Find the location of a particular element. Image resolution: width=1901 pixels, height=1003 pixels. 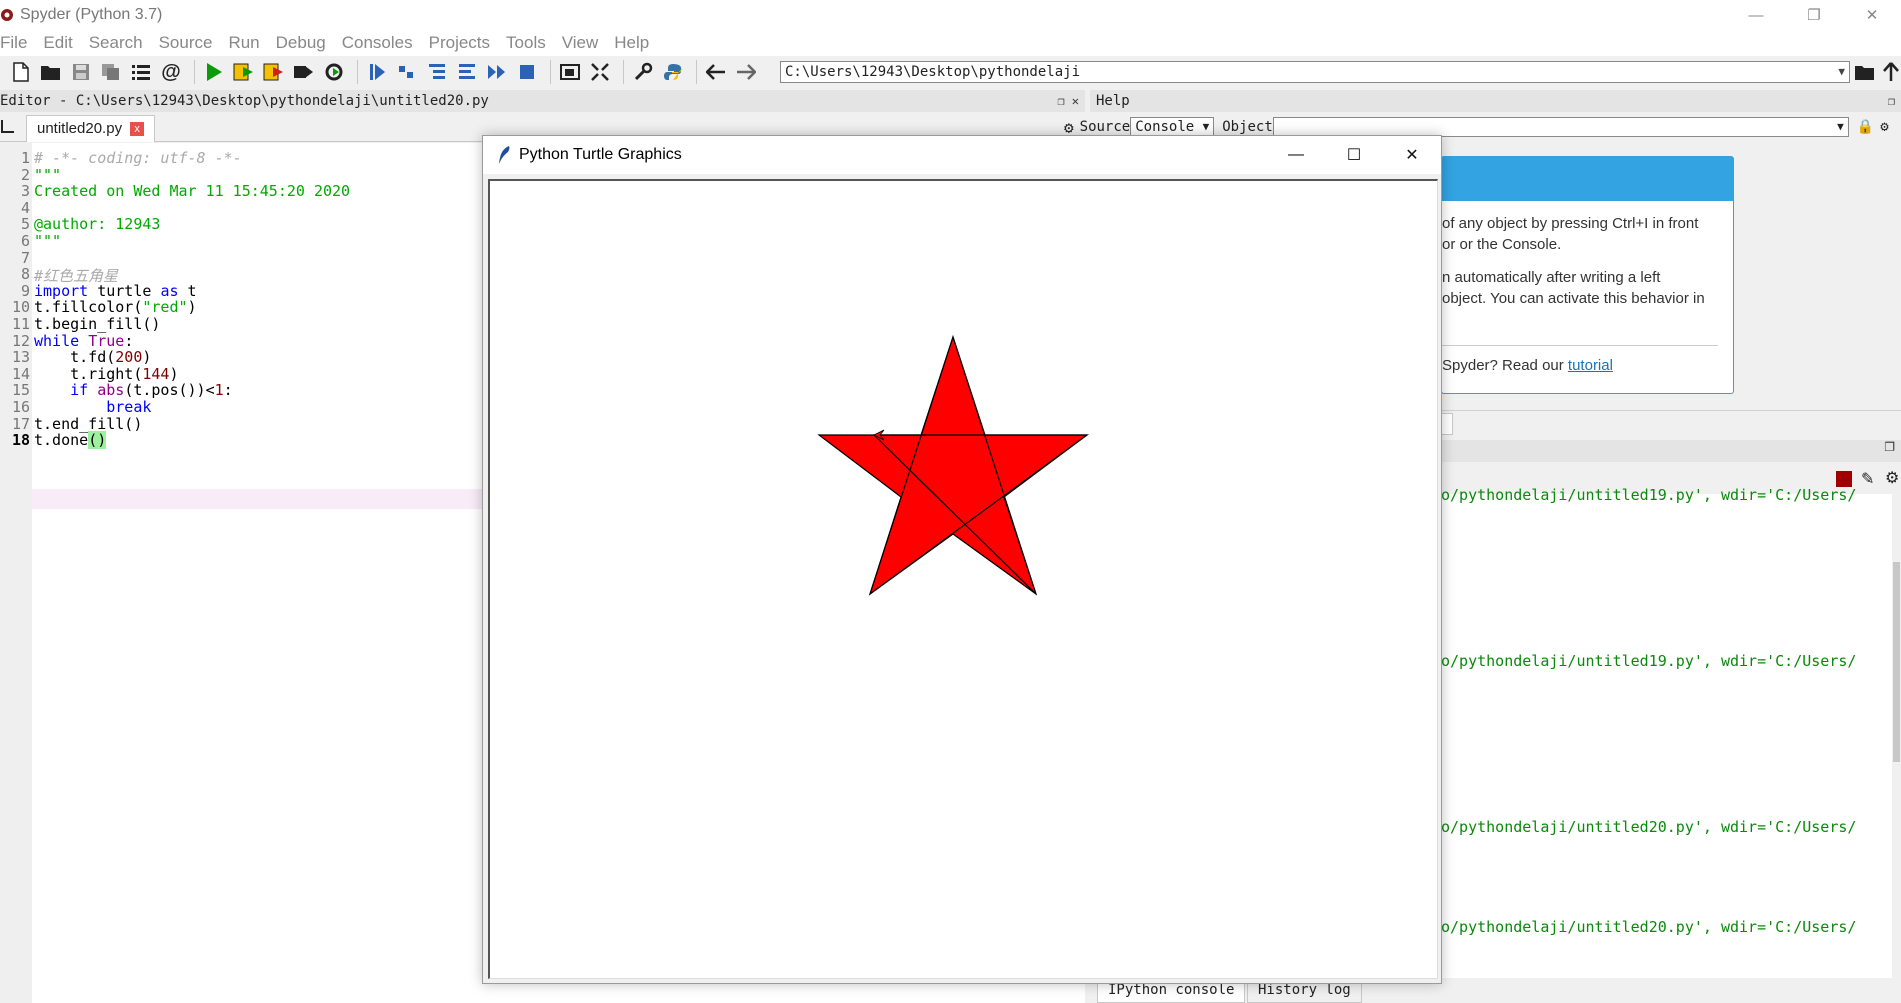

code-line: t.done() is located at coordinates (70, 440).